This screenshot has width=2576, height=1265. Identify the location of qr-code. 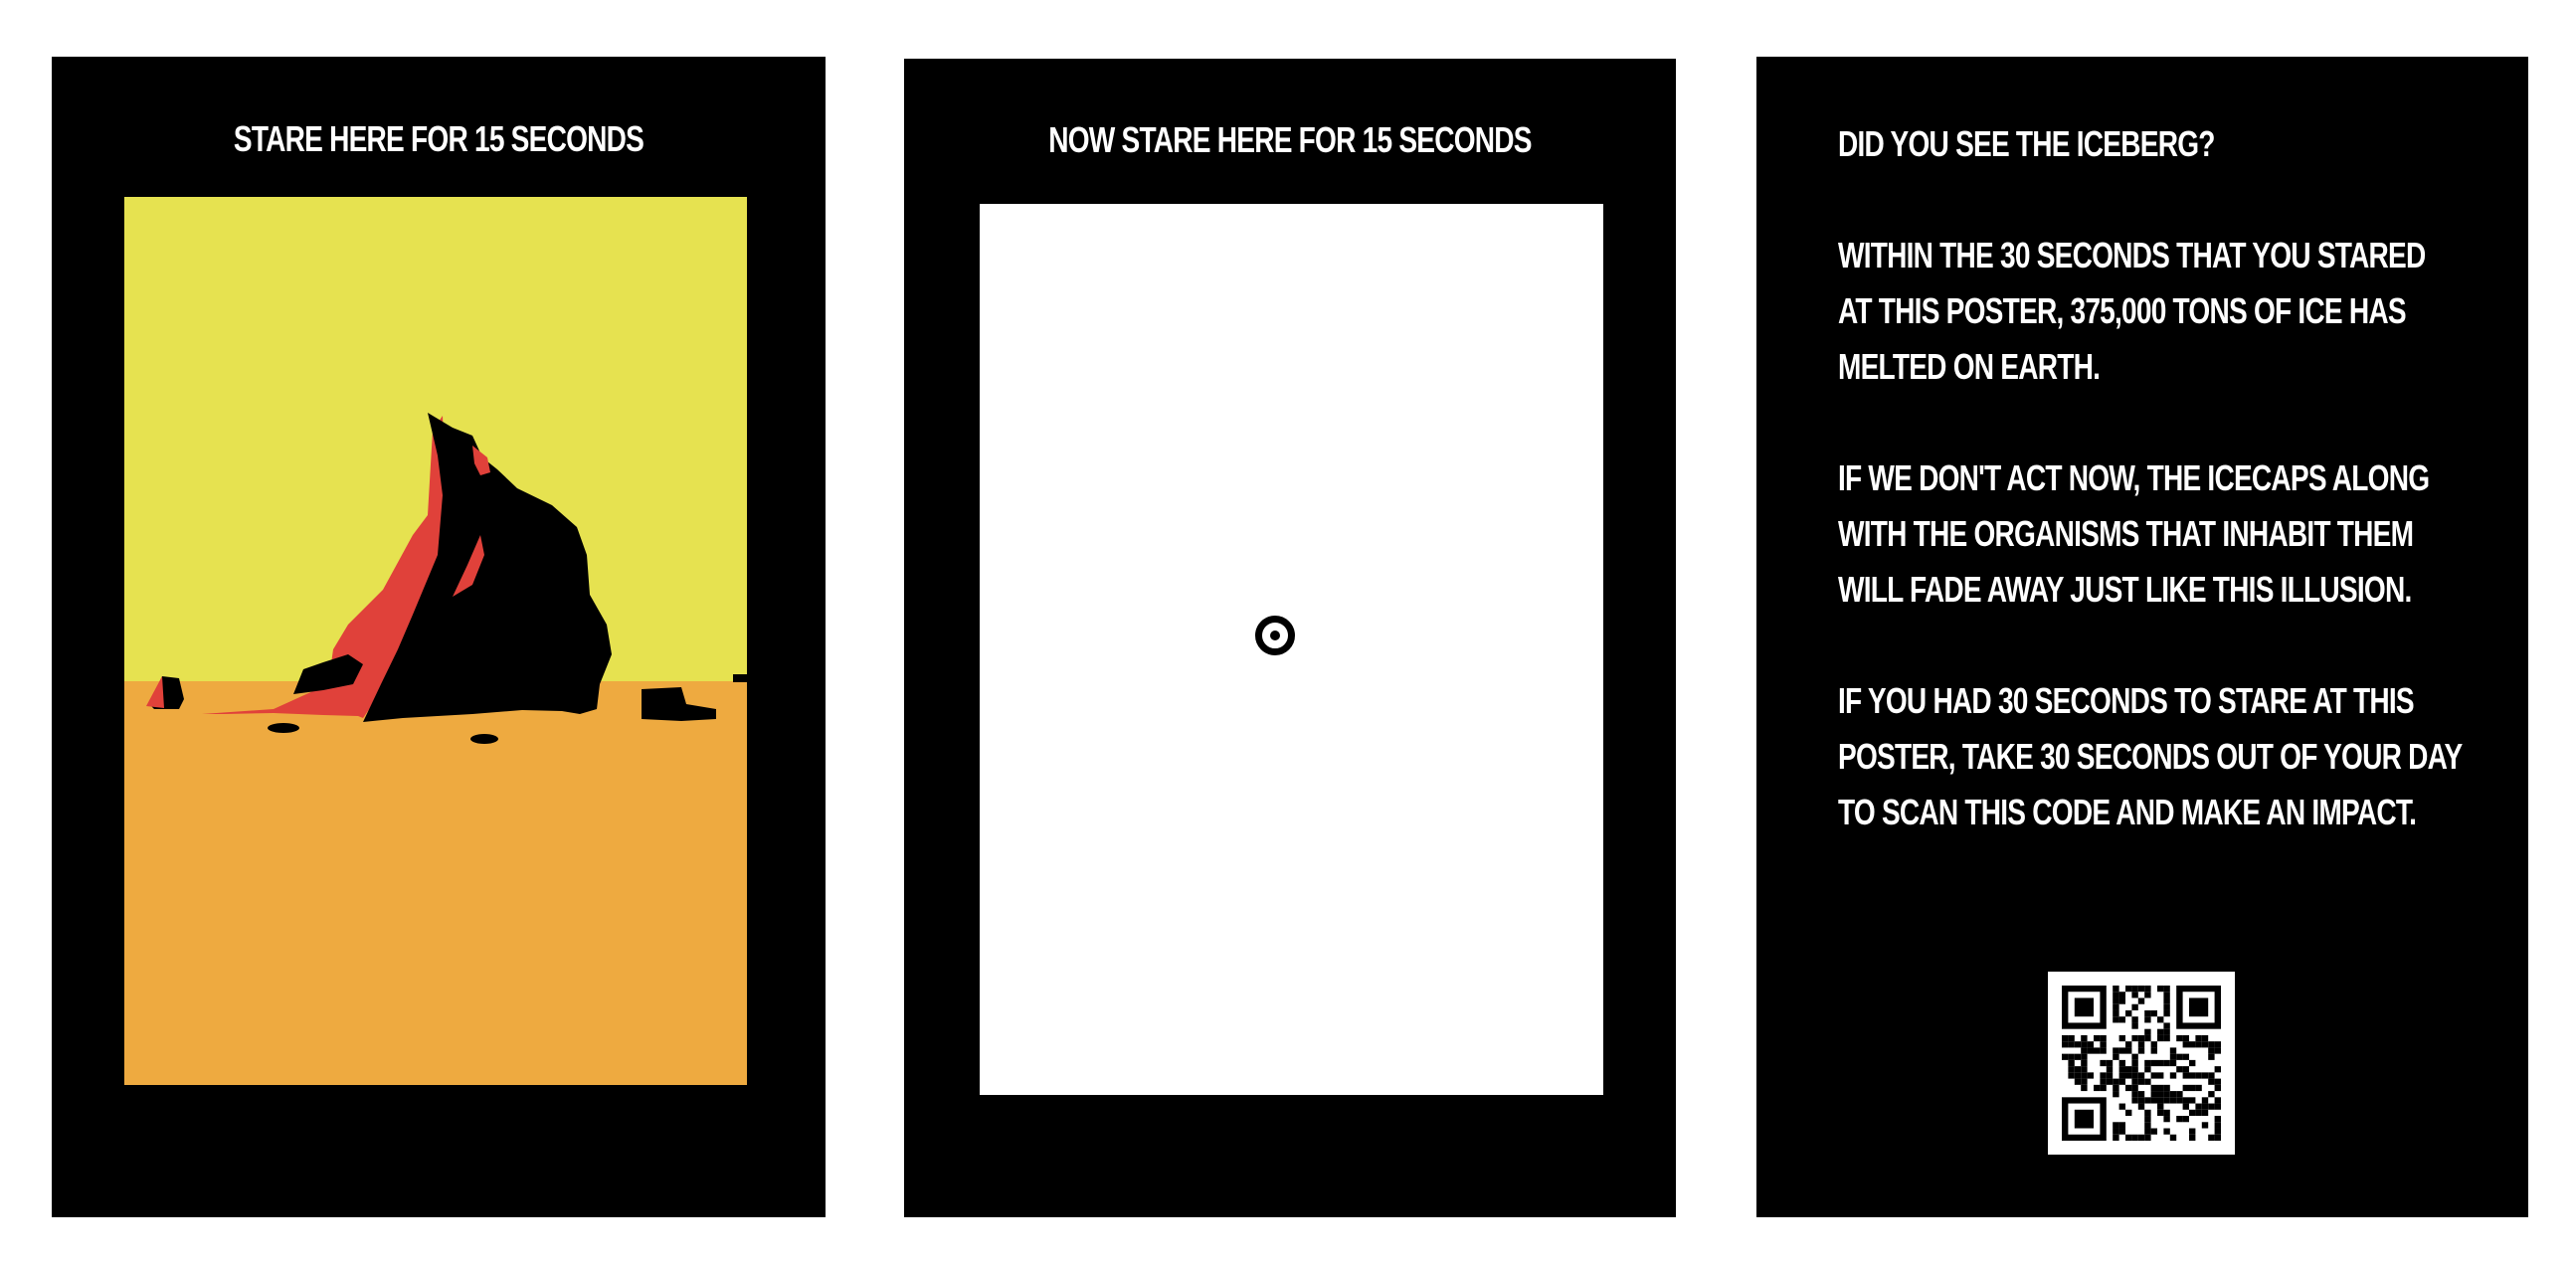
(2141, 1063).